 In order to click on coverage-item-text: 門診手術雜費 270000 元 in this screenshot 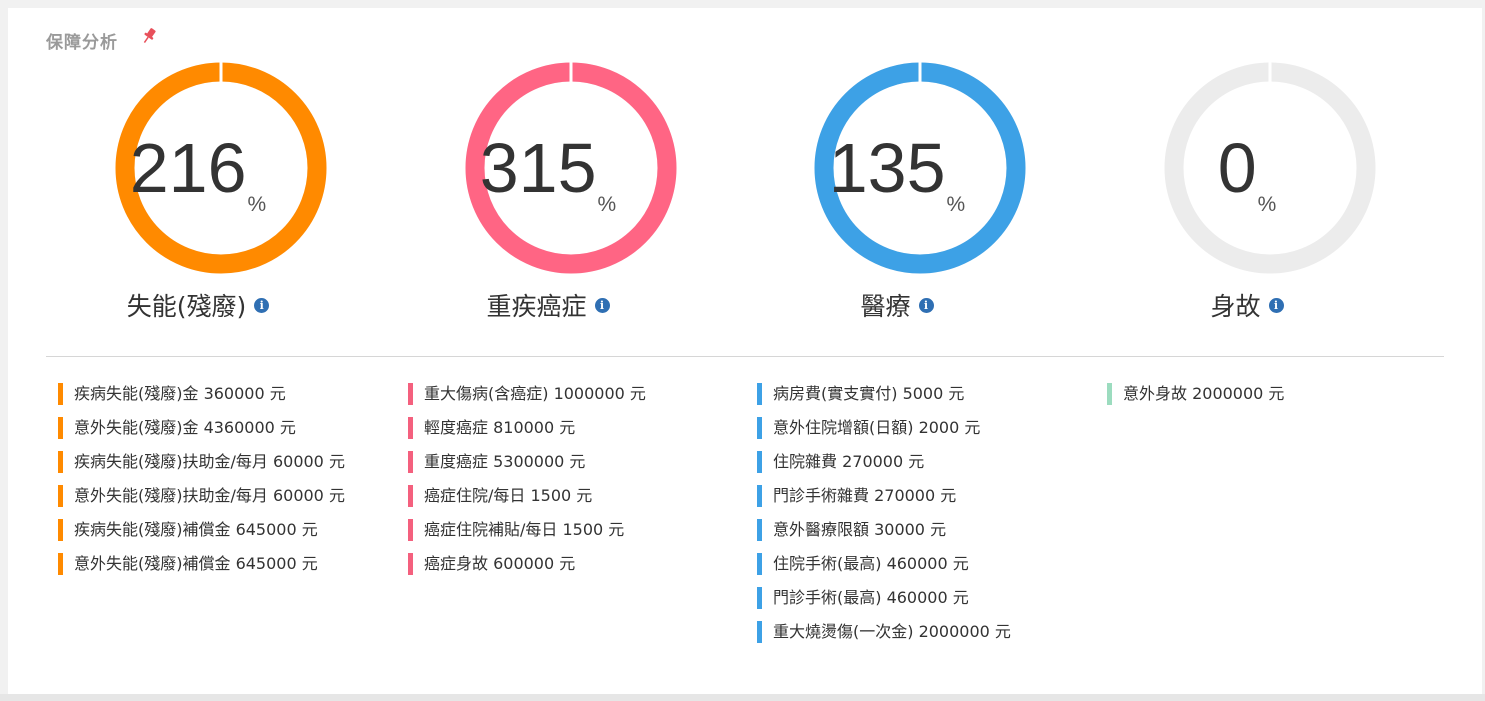, I will do `click(865, 495)`.